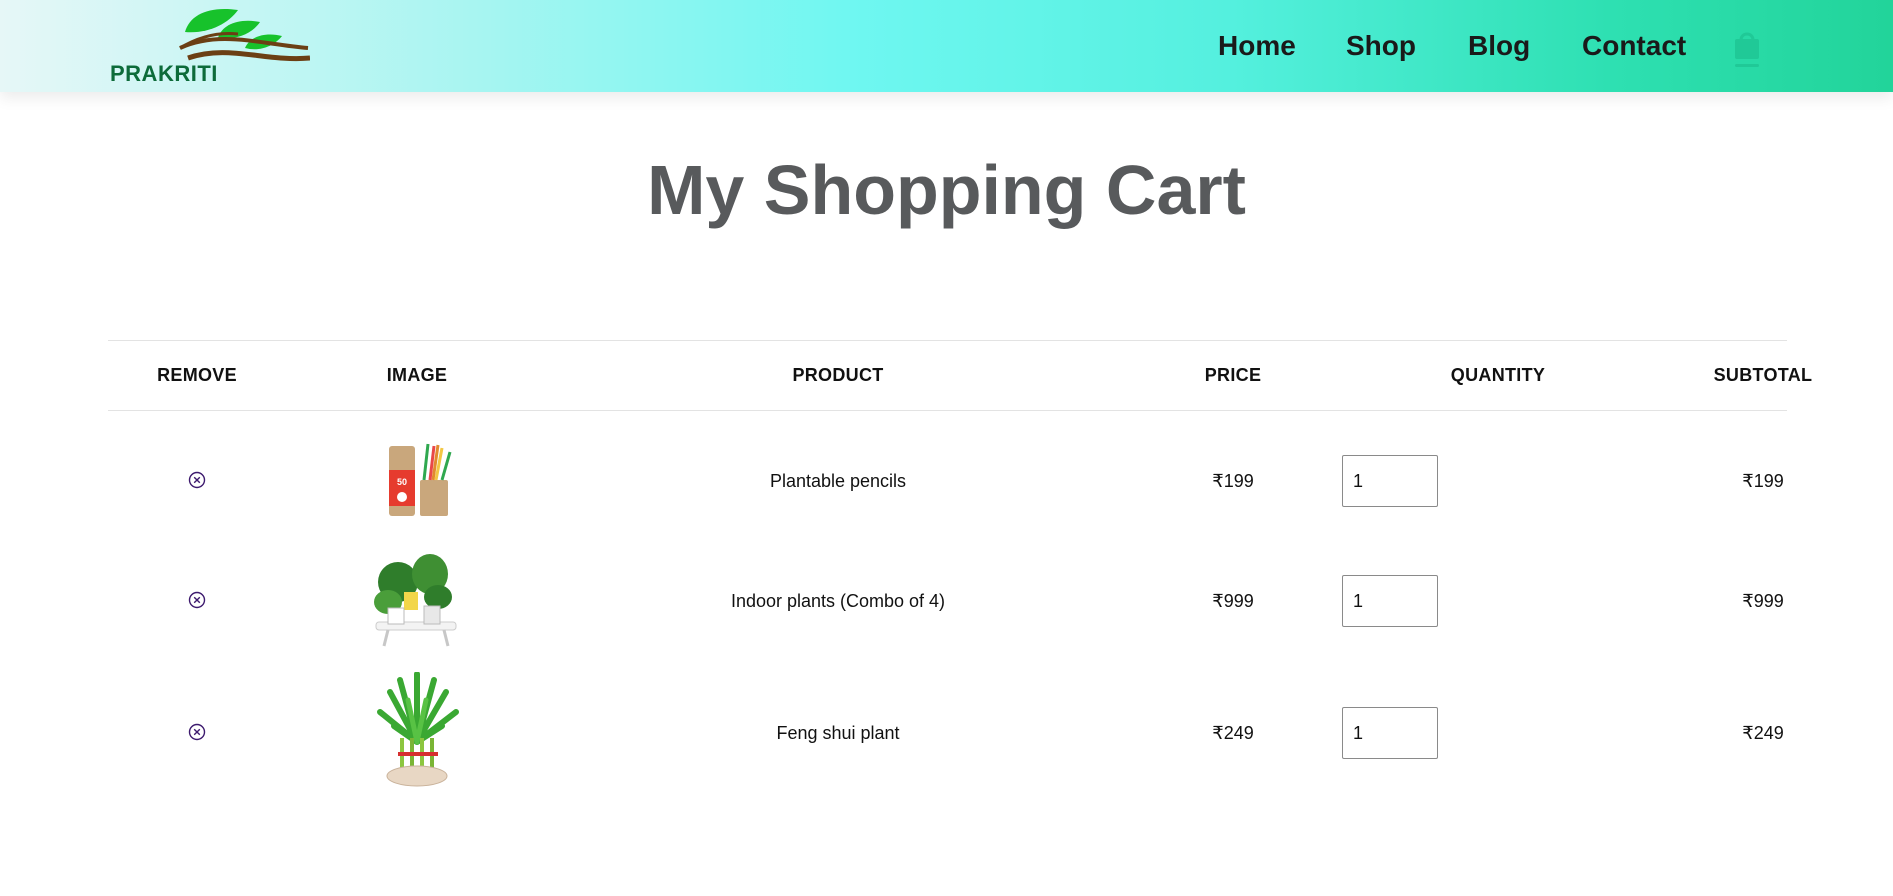 This screenshot has width=1893, height=896. I want to click on site-header: PRAKRITI Home Shop Blog Contact, so click(946, 46).